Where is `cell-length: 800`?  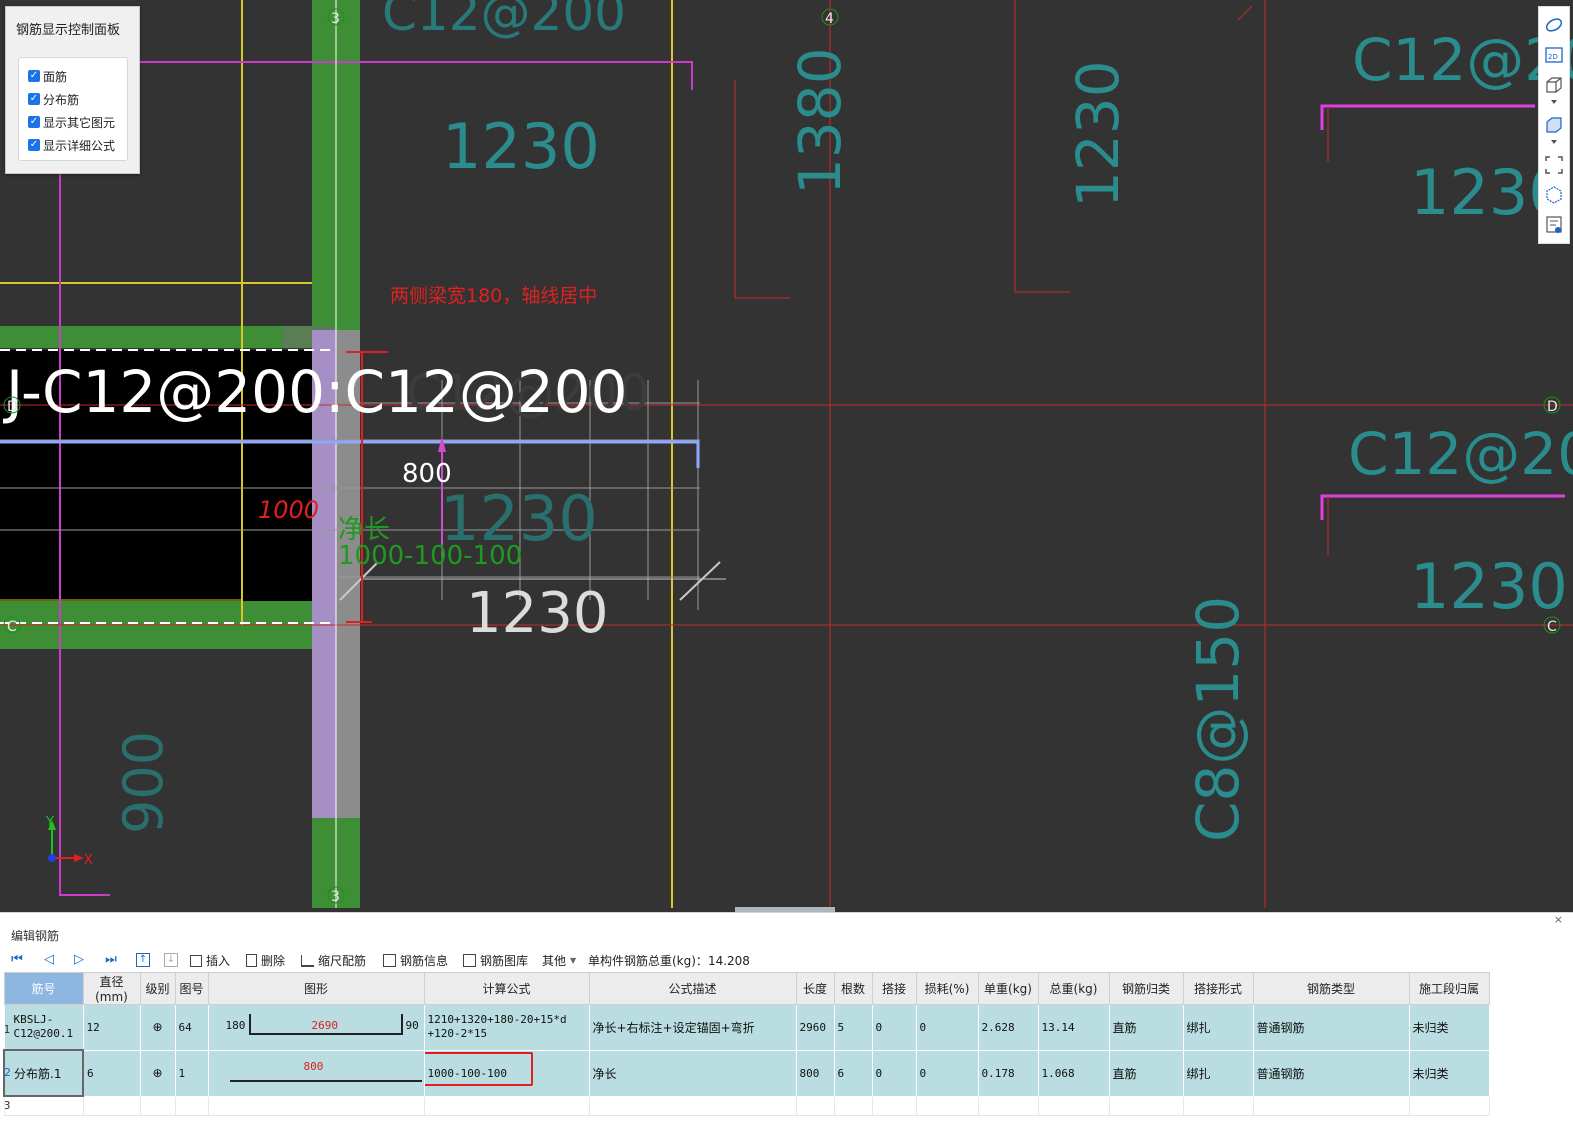
cell-length: 800 is located at coordinates (815, 1073).